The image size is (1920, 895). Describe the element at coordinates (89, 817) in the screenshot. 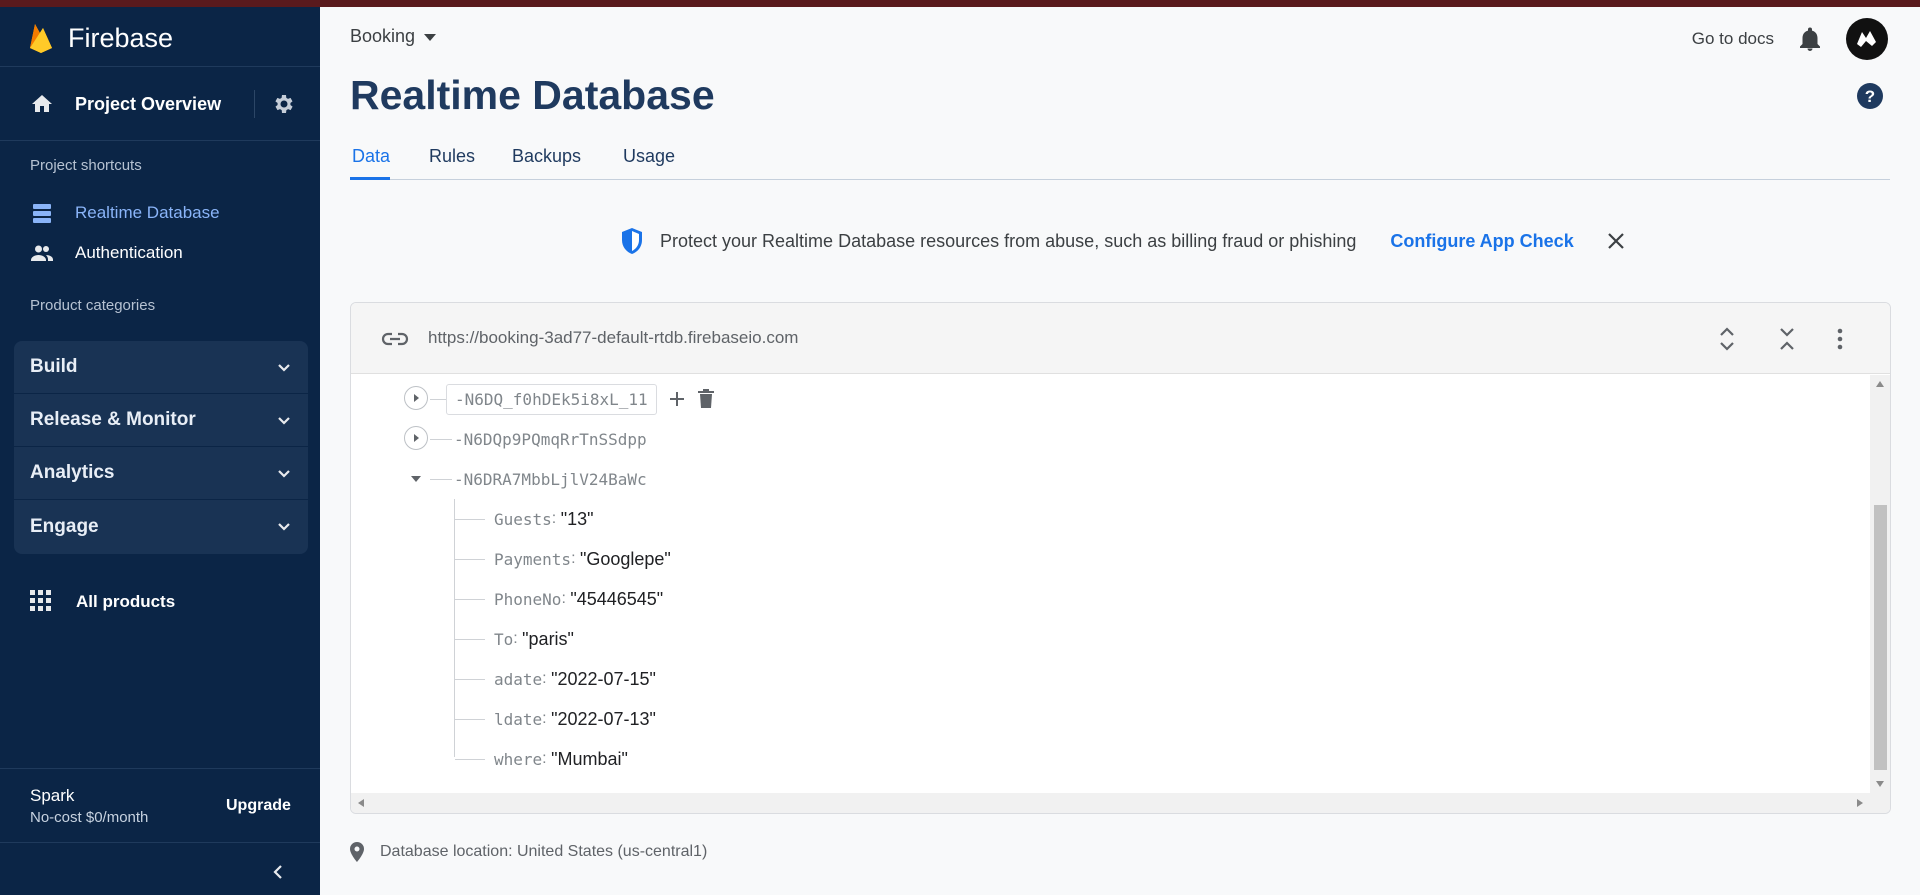

I see `plan-cost: No-cost $0/month` at that location.